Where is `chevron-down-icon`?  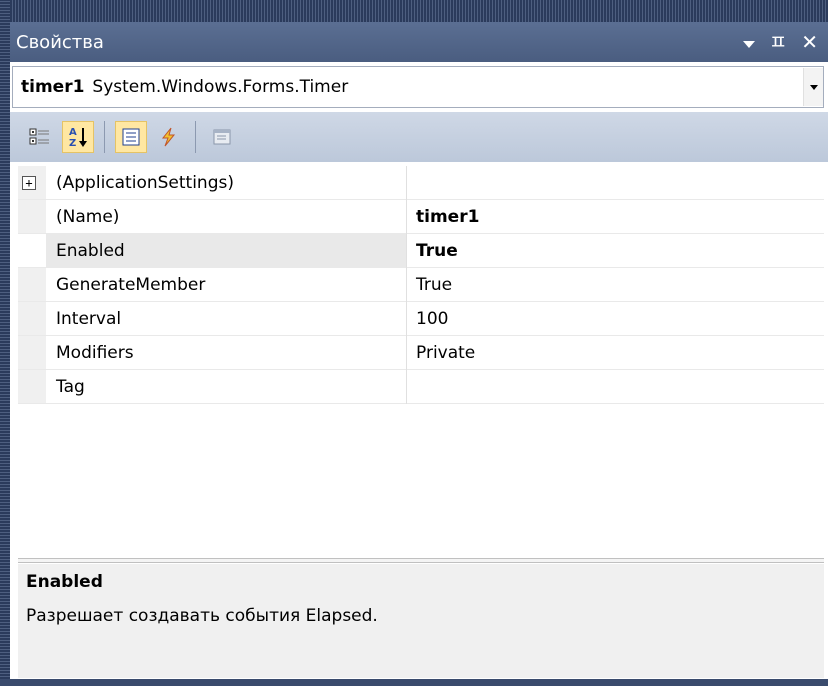 chevron-down-icon is located at coordinates (813, 87).